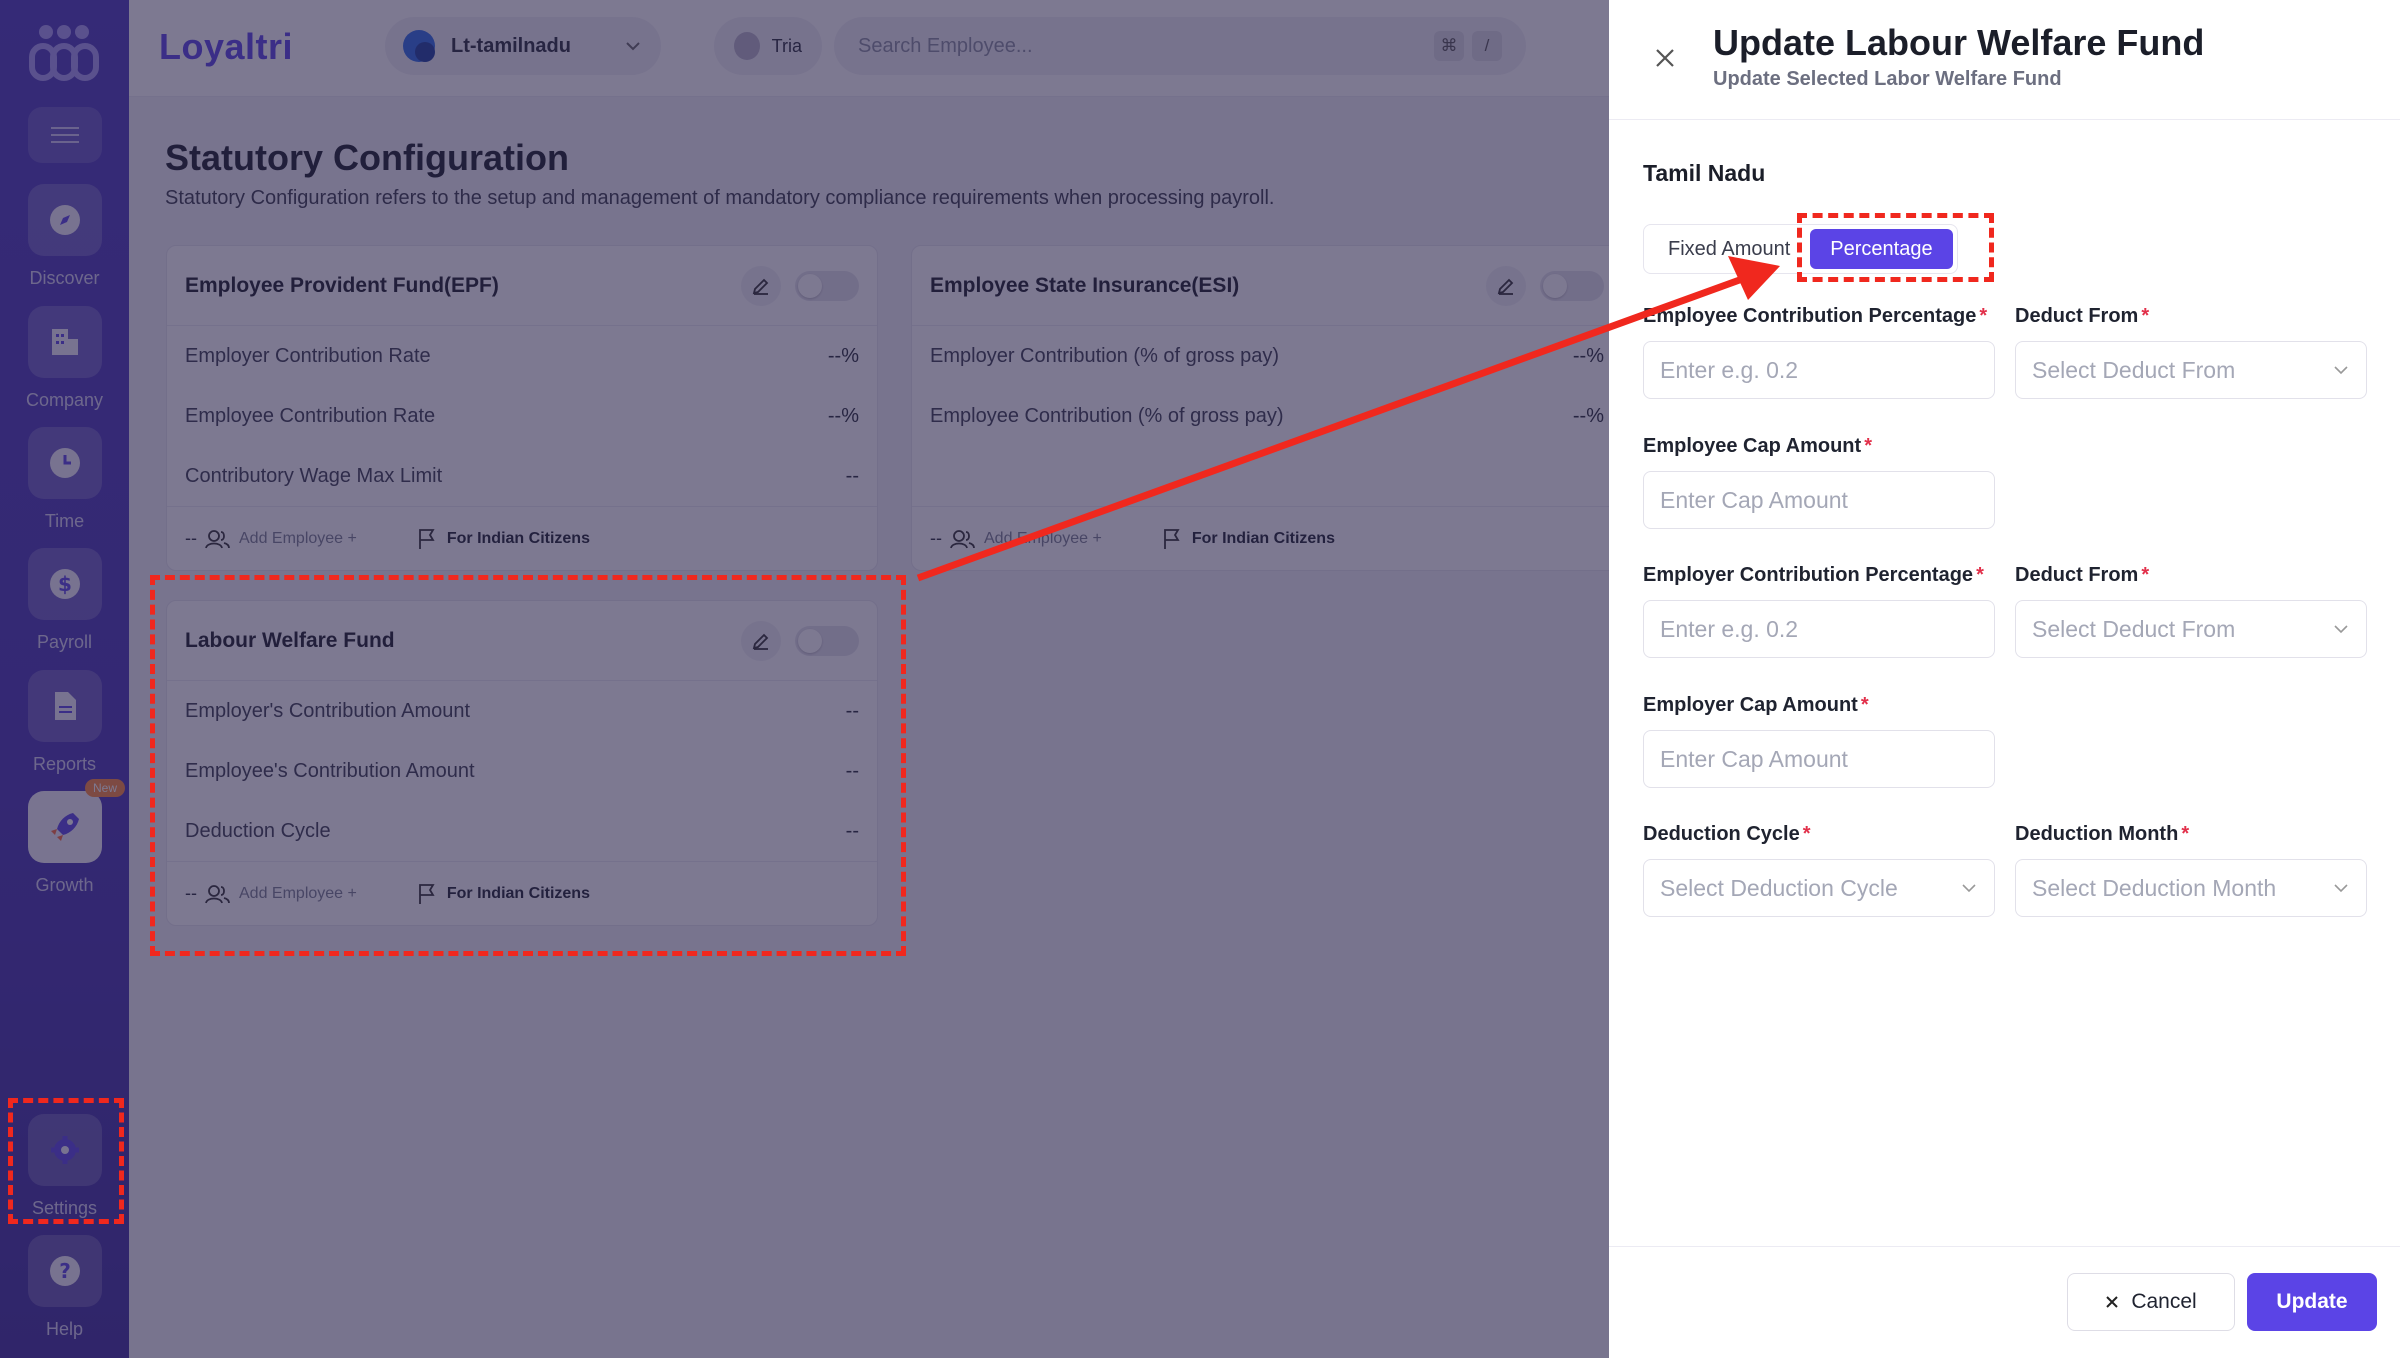 Image resolution: width=2400 pixels, height=1358 pixels. Describe the element at coordinates (64, 236) in the screenshot. I see `sidebar-item-discover: Discover` at that location.